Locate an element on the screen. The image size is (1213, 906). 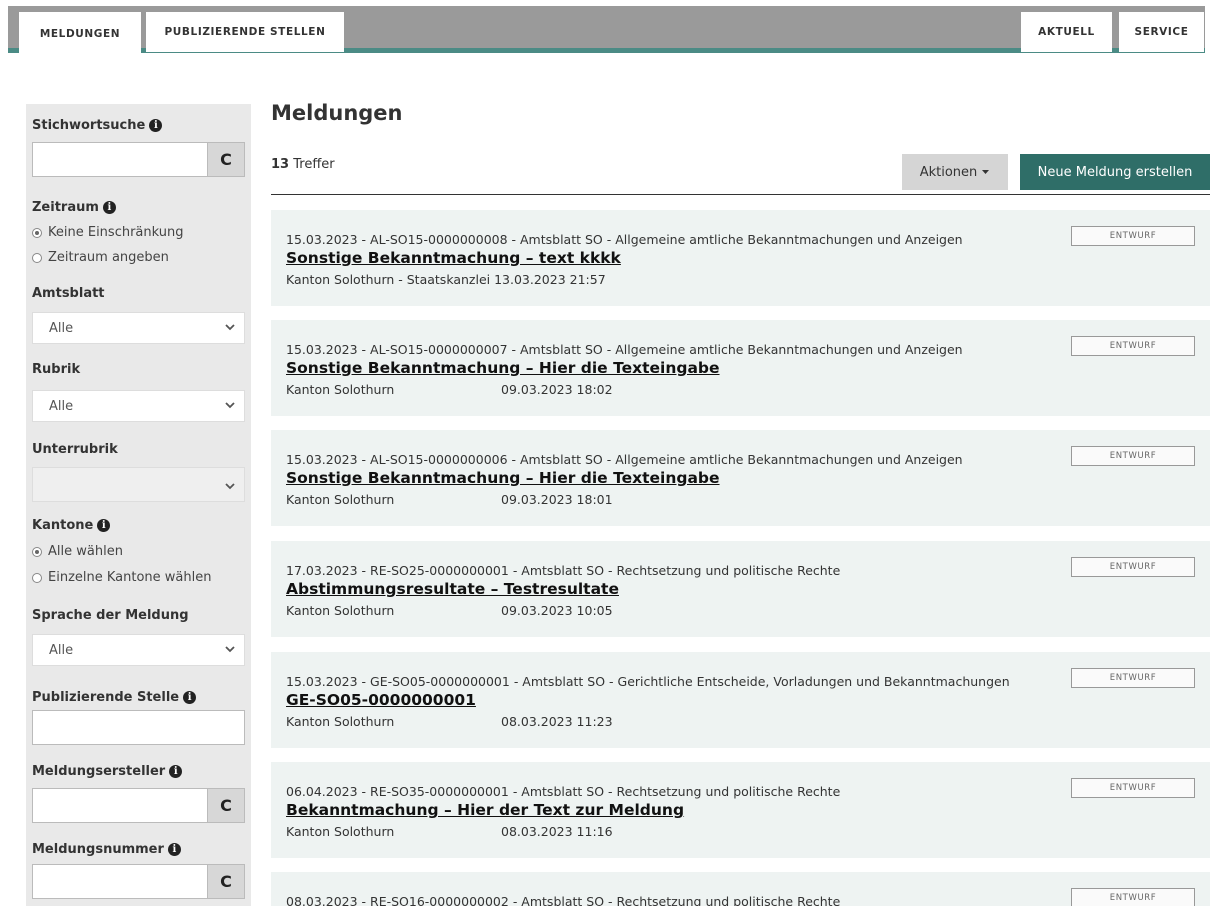
result-title-link: Sonstige Bekanntmachung – text kkkk is located at coordinates (453, 258).